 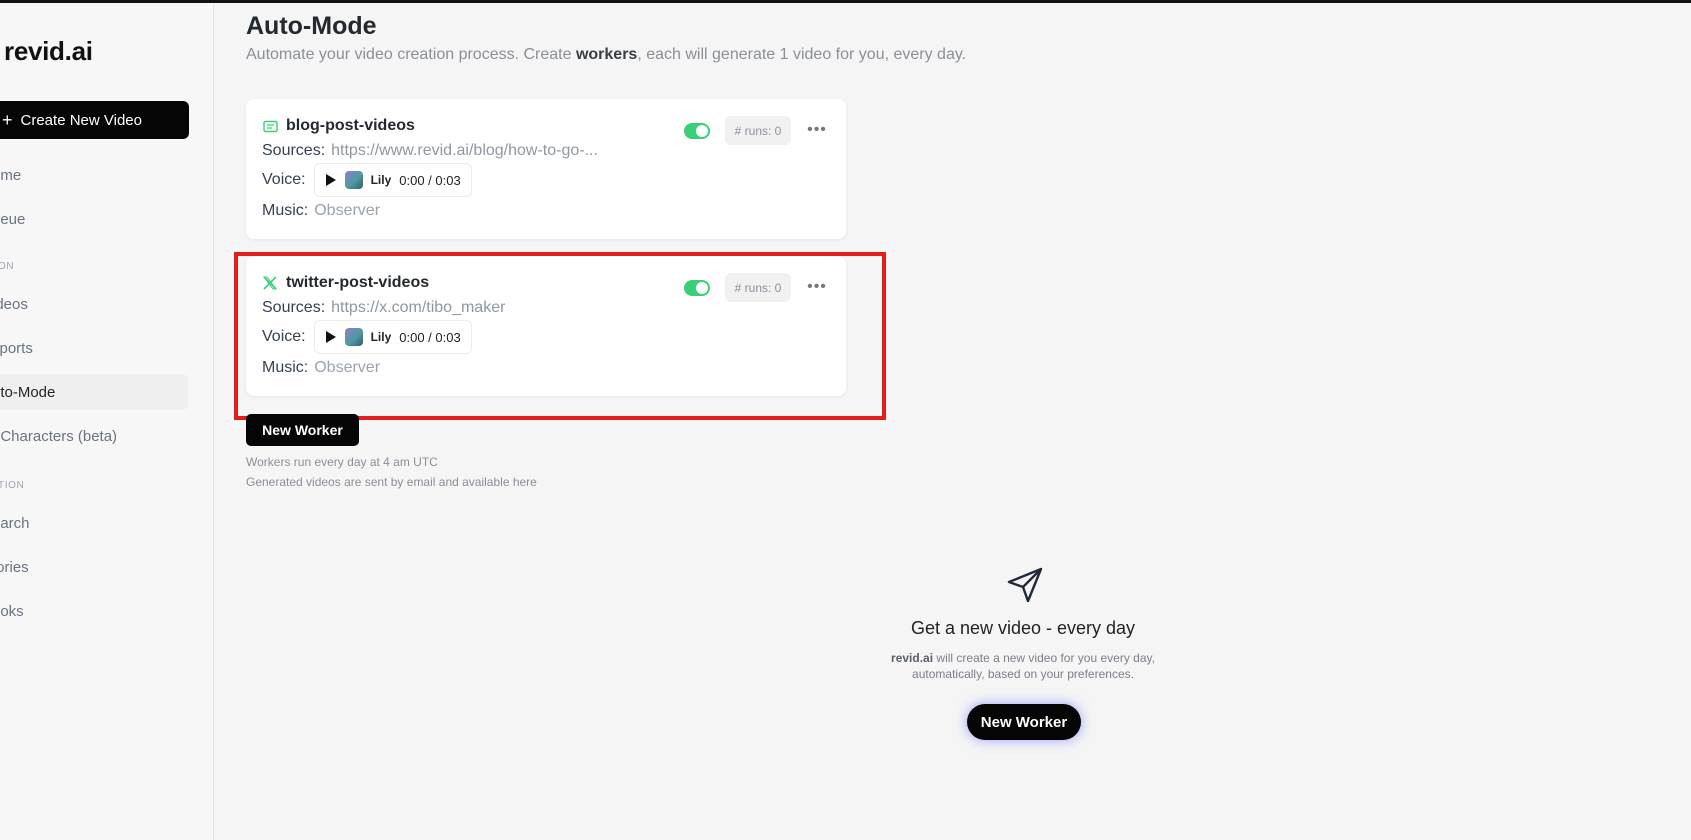 I want to click on x-logo-icon, so click(x=270, y=283).